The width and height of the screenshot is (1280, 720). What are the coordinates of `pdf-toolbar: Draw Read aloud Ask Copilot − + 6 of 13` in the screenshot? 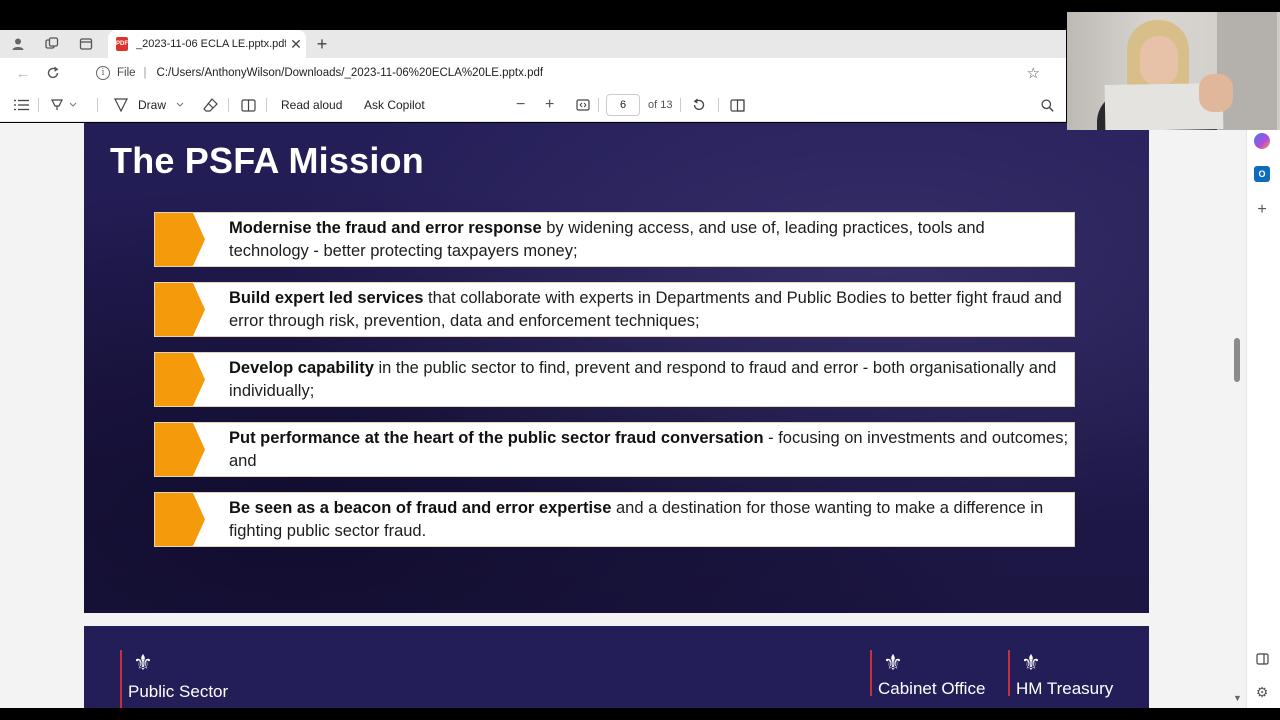 It's located at (533, 105).